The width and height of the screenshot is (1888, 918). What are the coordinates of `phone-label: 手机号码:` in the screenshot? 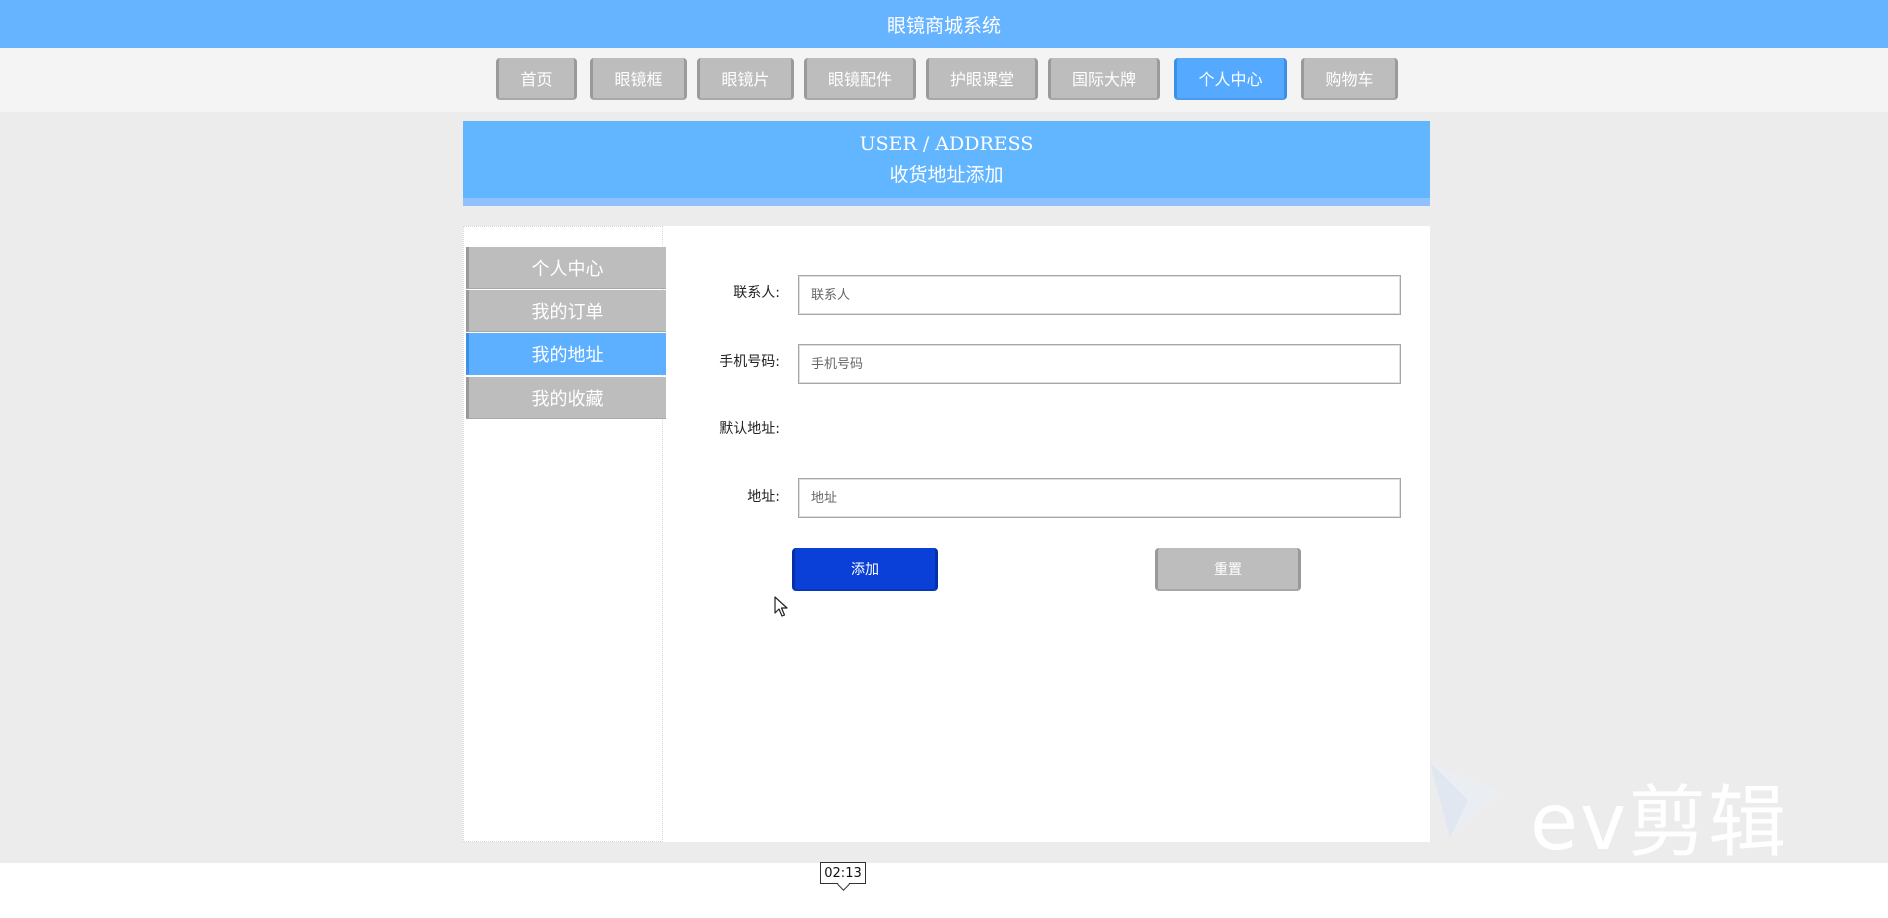 It's located at (749, 362).